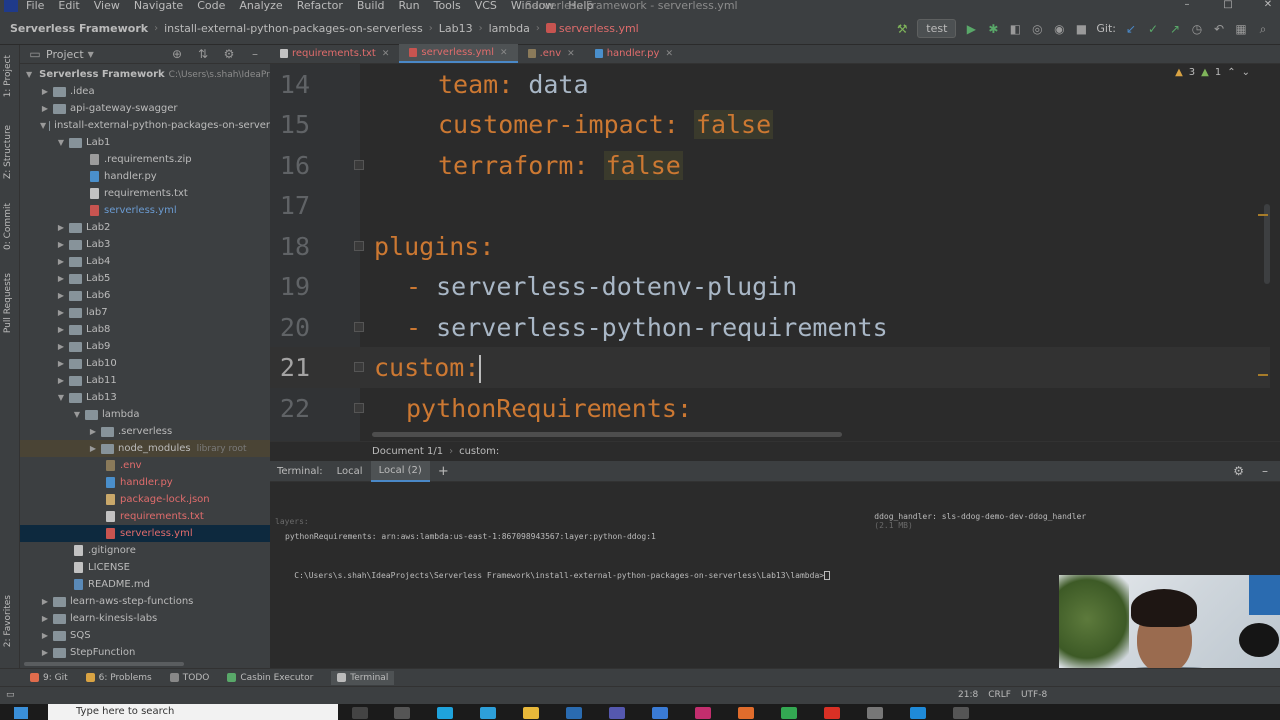 The height and width of the screenshot is (720, 1280). Describe the element at coordinates (1263, 375) in the screenshot. I see `error-stripe-mark` at that location.